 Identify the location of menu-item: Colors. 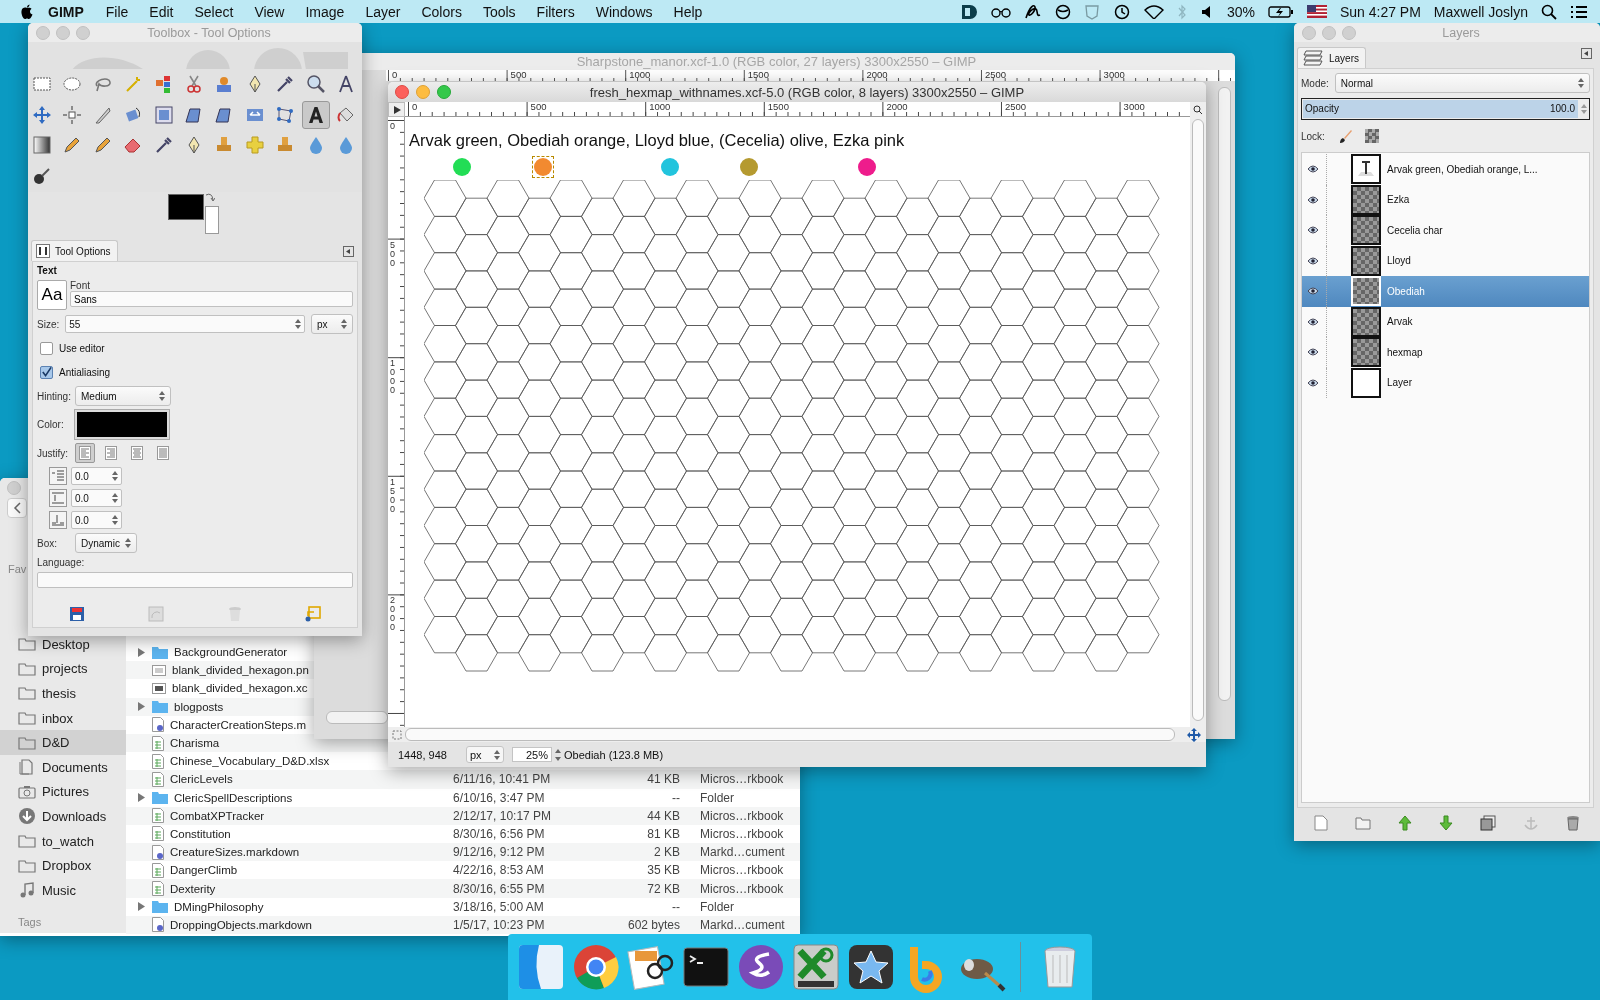
(441, 11).